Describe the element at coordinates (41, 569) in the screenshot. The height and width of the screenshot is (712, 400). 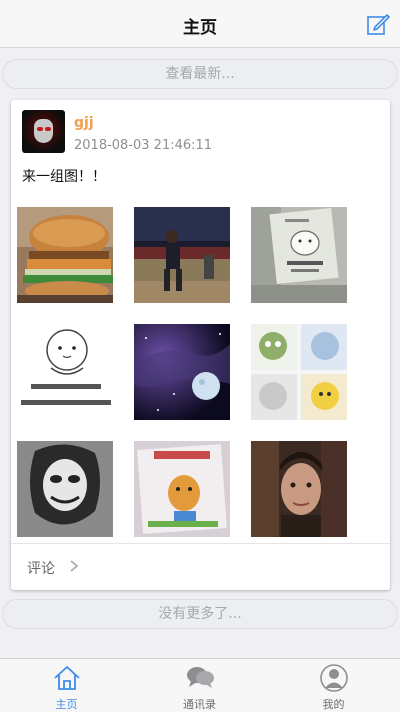
I see `comment-label: 评论` at that location.